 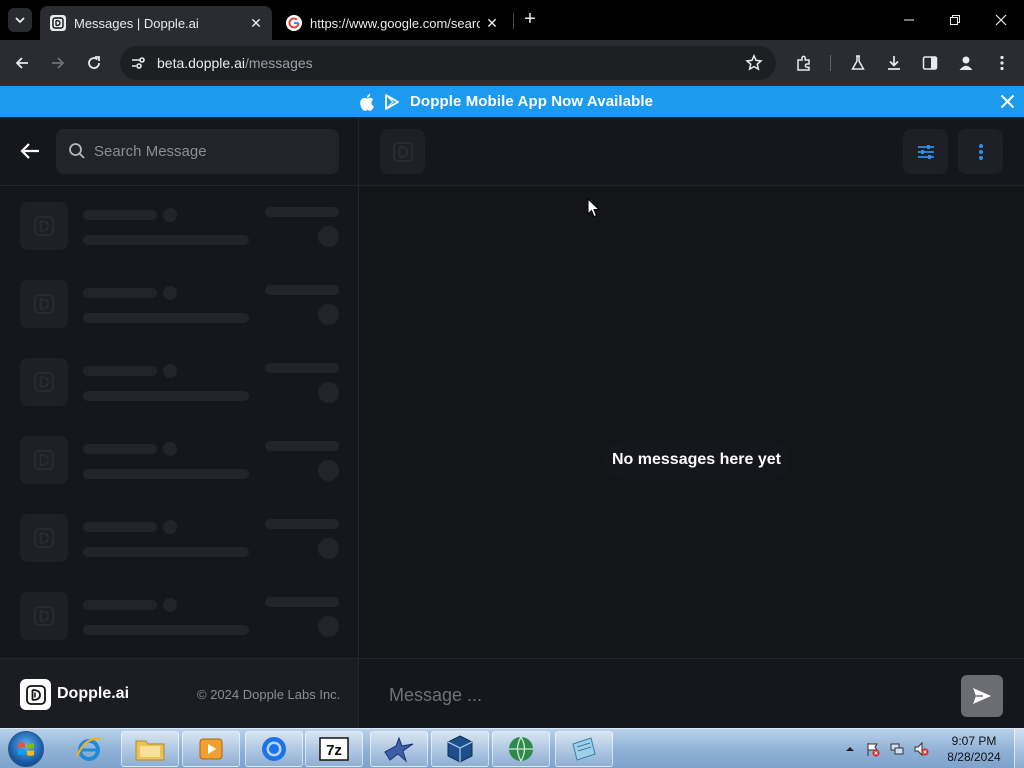 I want to click on taskbar-media-player, so click(x=211, y=749).